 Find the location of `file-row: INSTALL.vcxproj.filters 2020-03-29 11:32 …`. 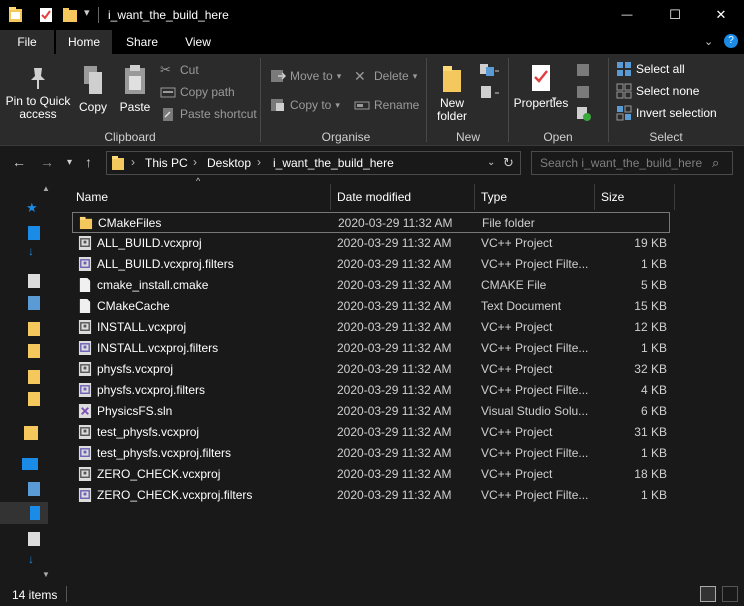

file-row: INSTALL.vcxproj.filters 2020-03-29 11:32 … is located at coordinates (371, 348).